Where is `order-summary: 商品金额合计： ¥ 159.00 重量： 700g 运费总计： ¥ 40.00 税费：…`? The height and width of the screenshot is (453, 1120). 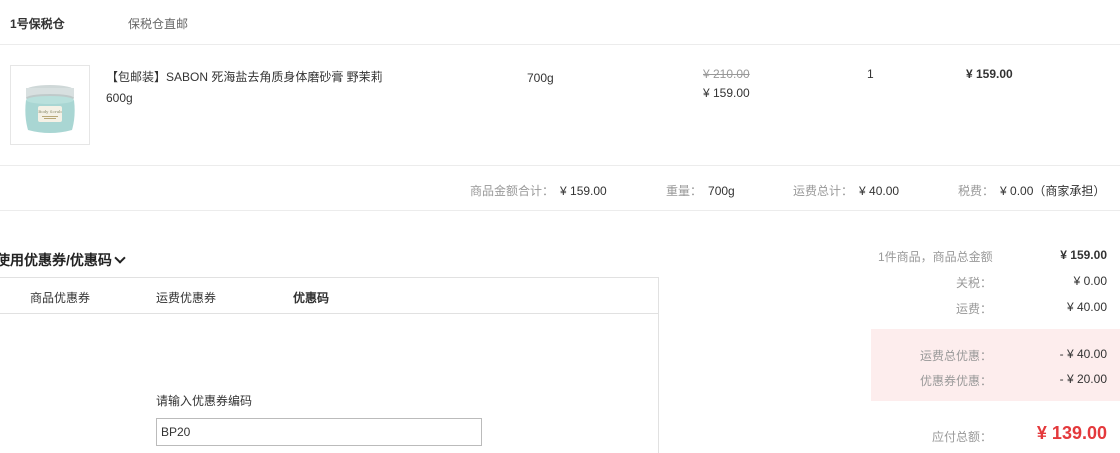
order-summary: 商品金额合计： ¥ 159.00 重量： 700g 运费总计： ¥ 40.00 税费：… is located at coordinates (560, 188).